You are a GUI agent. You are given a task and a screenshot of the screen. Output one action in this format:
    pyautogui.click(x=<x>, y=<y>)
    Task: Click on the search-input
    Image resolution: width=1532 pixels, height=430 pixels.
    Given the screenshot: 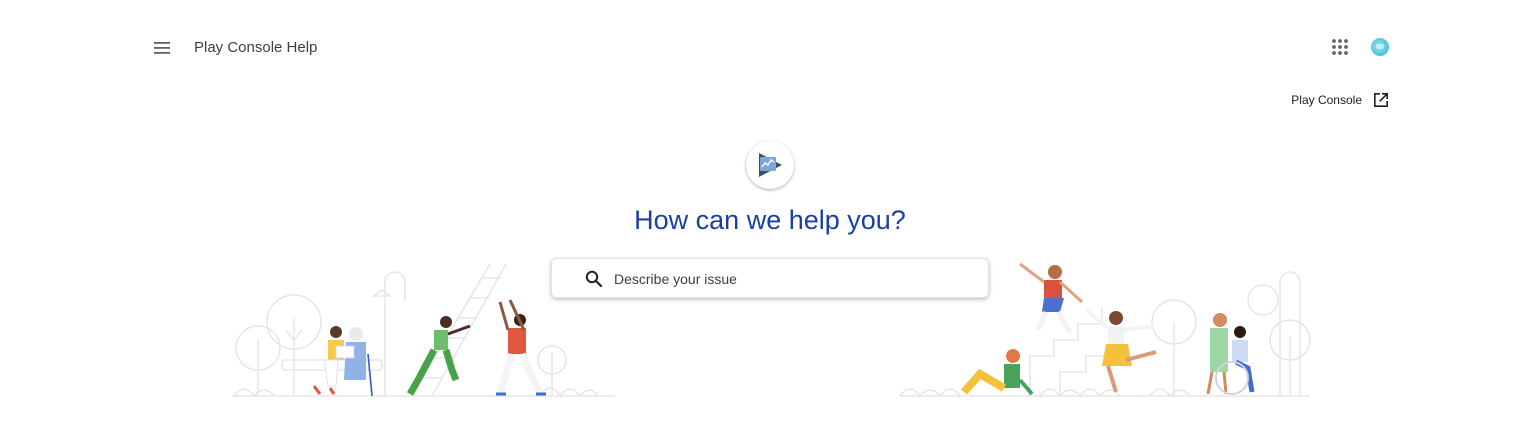 What is the action you would take?
    pyautogui.click(x=794, y=279)
    